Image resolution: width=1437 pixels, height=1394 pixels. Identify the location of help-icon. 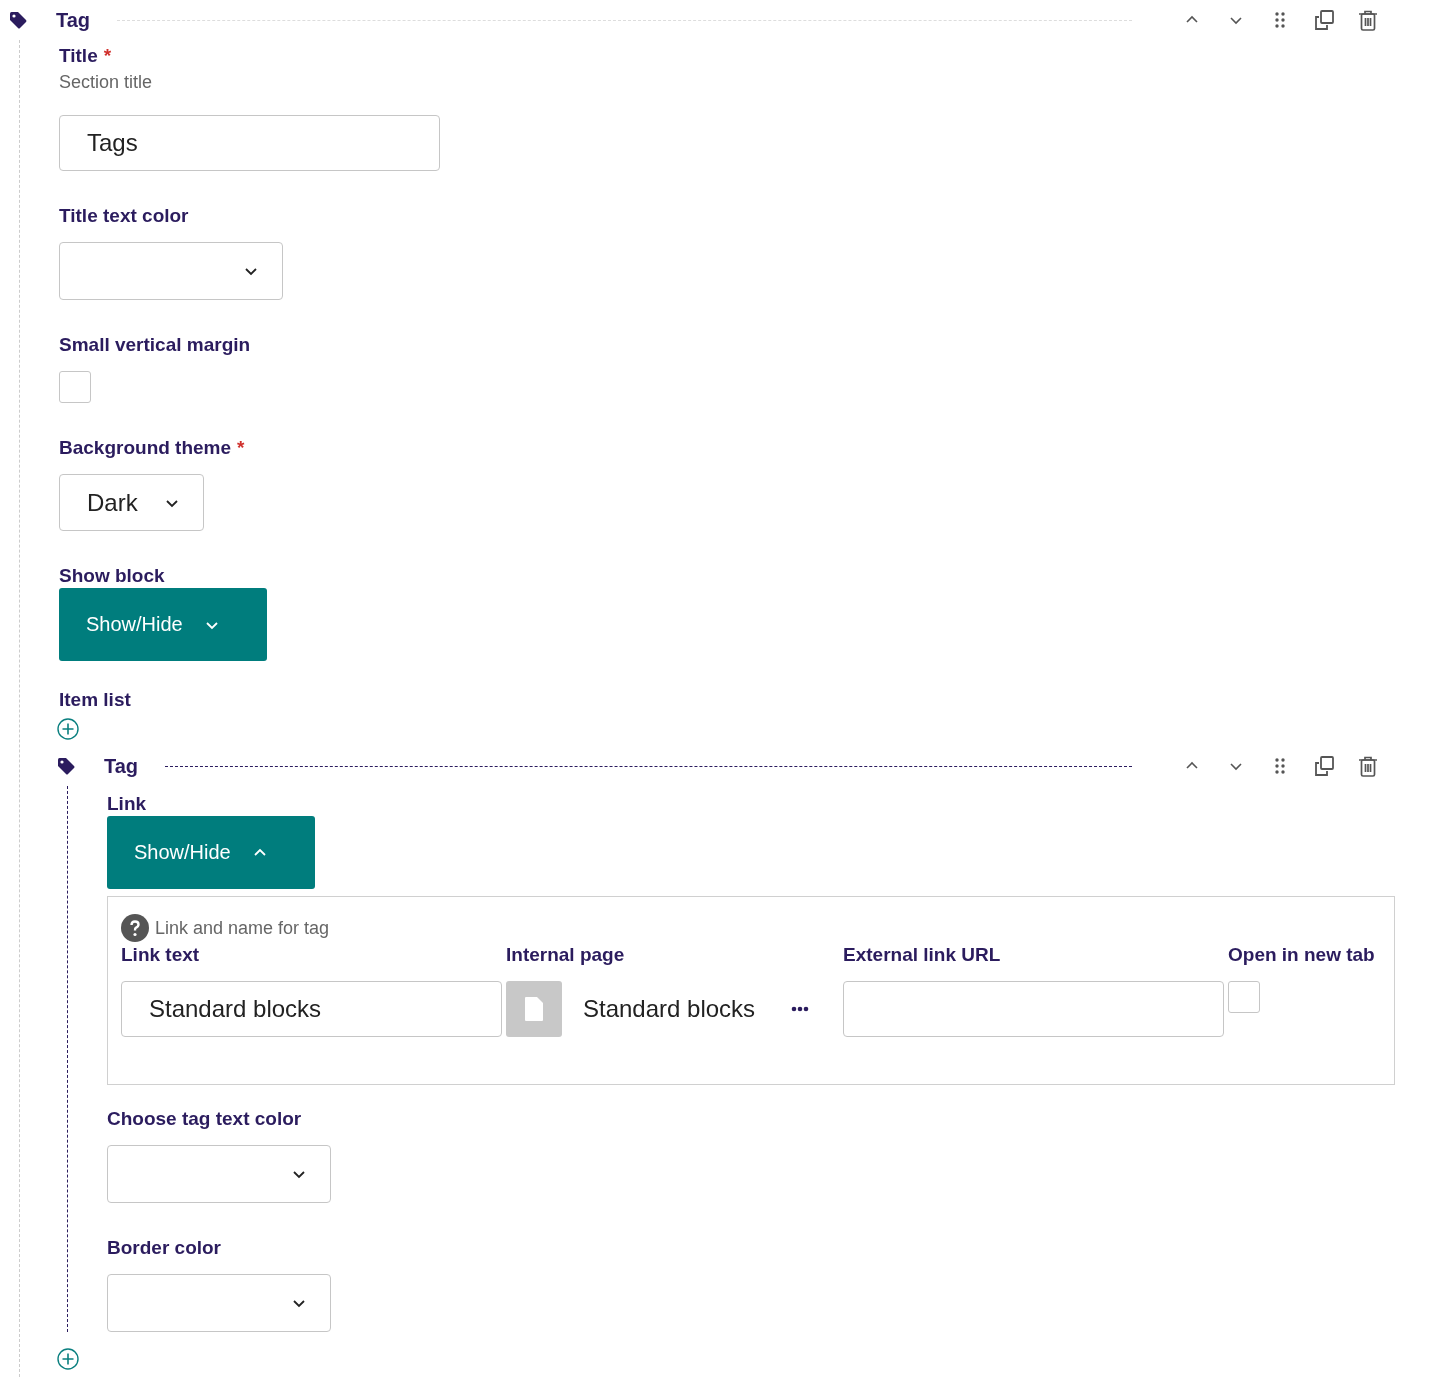
(135, 928).